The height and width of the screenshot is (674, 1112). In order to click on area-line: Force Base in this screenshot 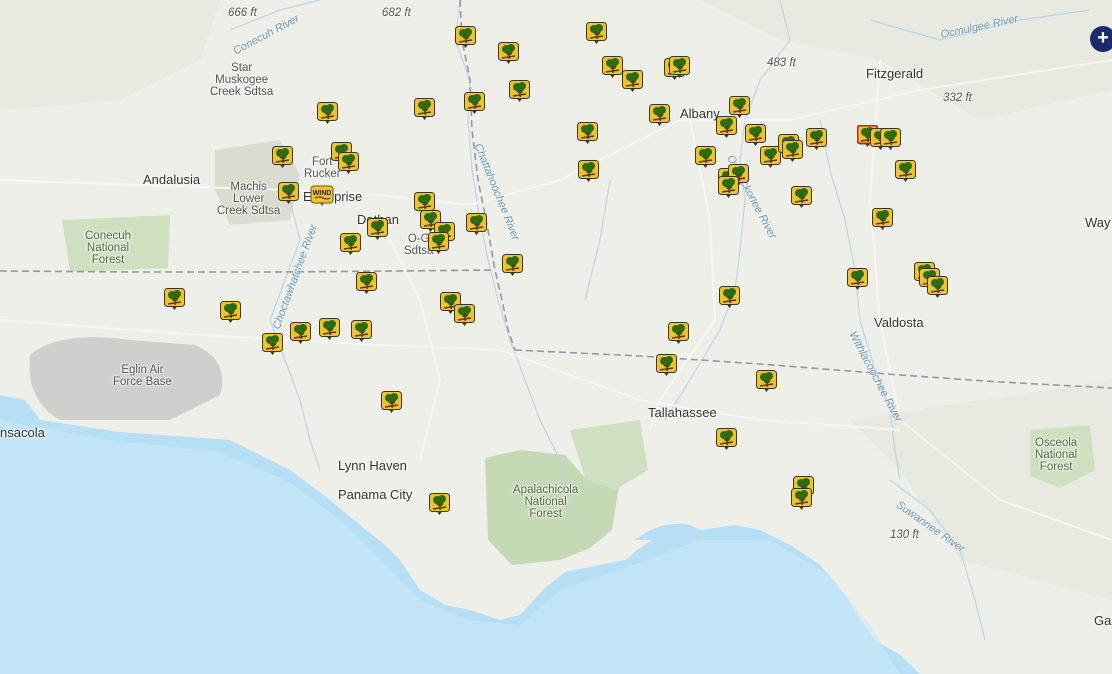, I will do `click(142, 382)`.